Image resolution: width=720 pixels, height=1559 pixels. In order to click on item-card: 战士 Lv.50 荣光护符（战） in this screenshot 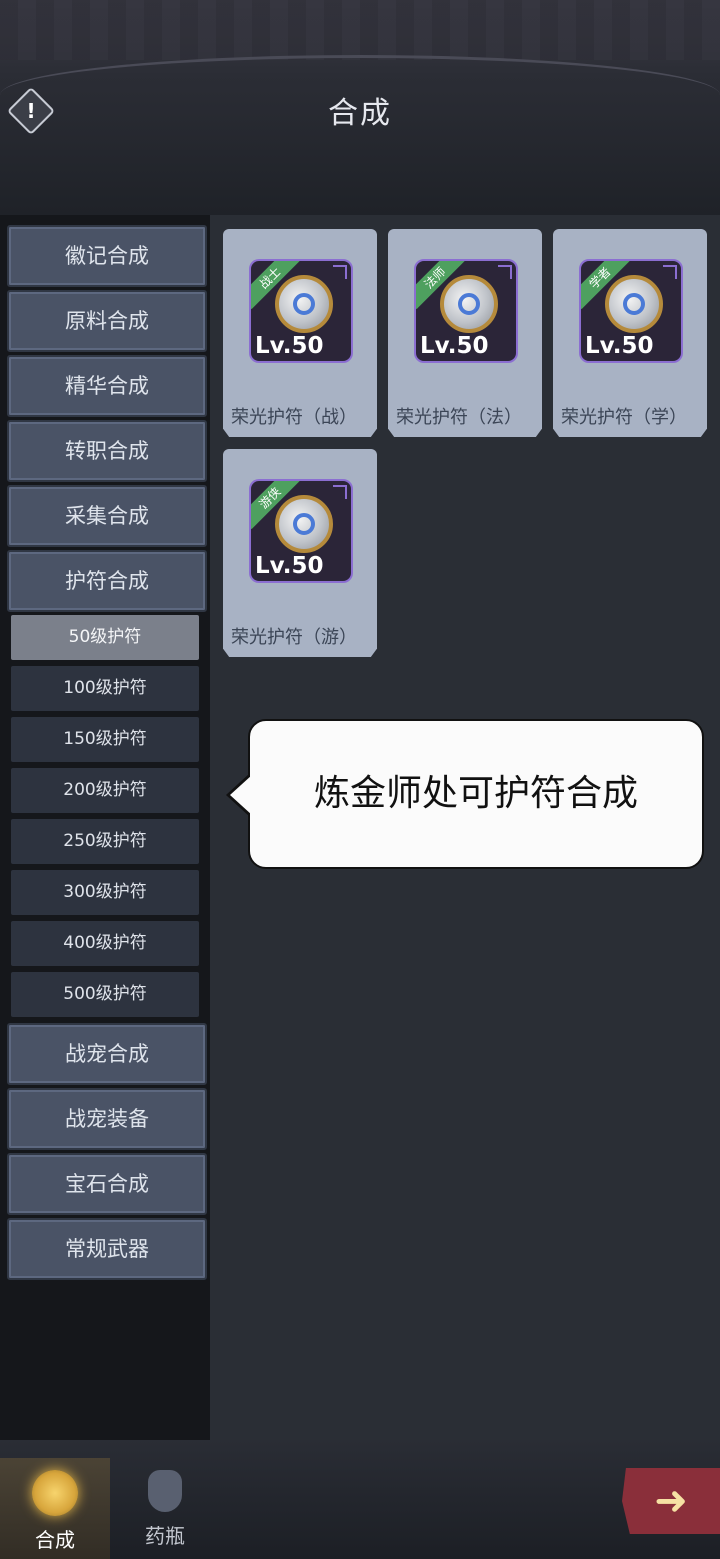, I will do `click(300, 333)`.